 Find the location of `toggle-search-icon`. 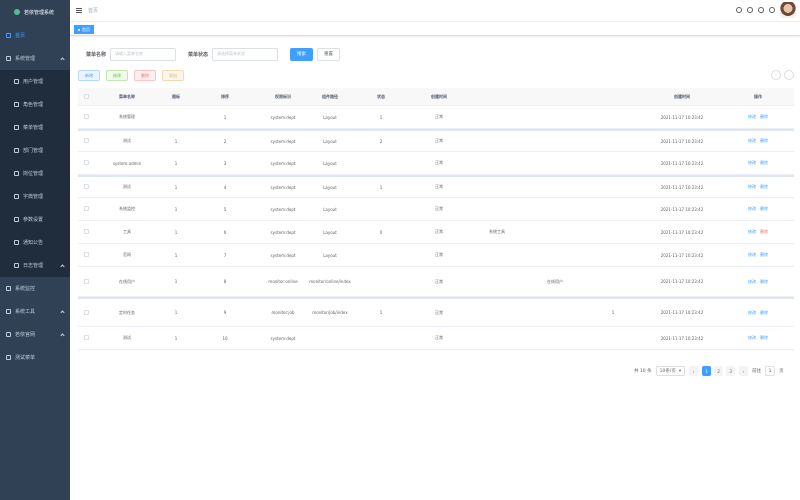

toggle-search-icon is located at coordinates (776, 75).